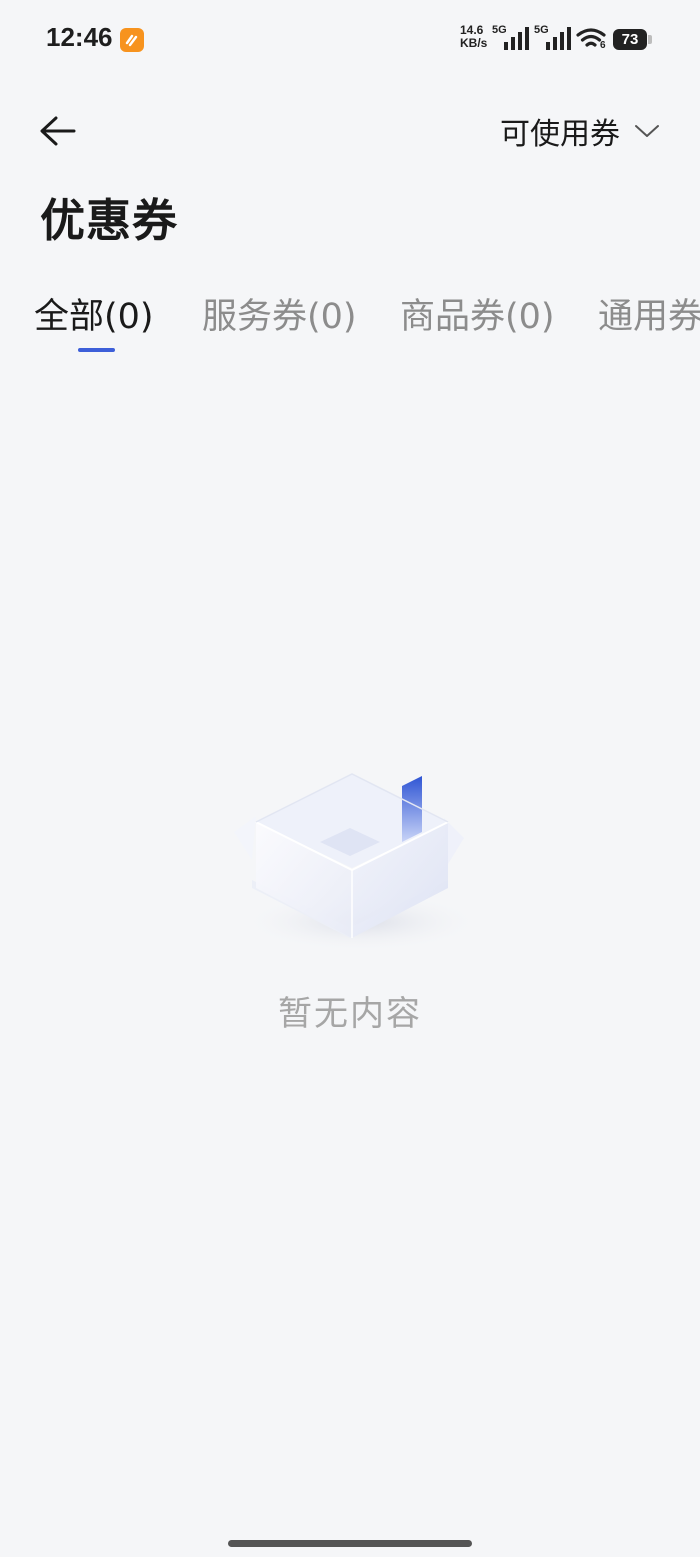  Describe the element at coordinates (96, 350) in the screenshot. I see `active-tab-indicator` at that location.